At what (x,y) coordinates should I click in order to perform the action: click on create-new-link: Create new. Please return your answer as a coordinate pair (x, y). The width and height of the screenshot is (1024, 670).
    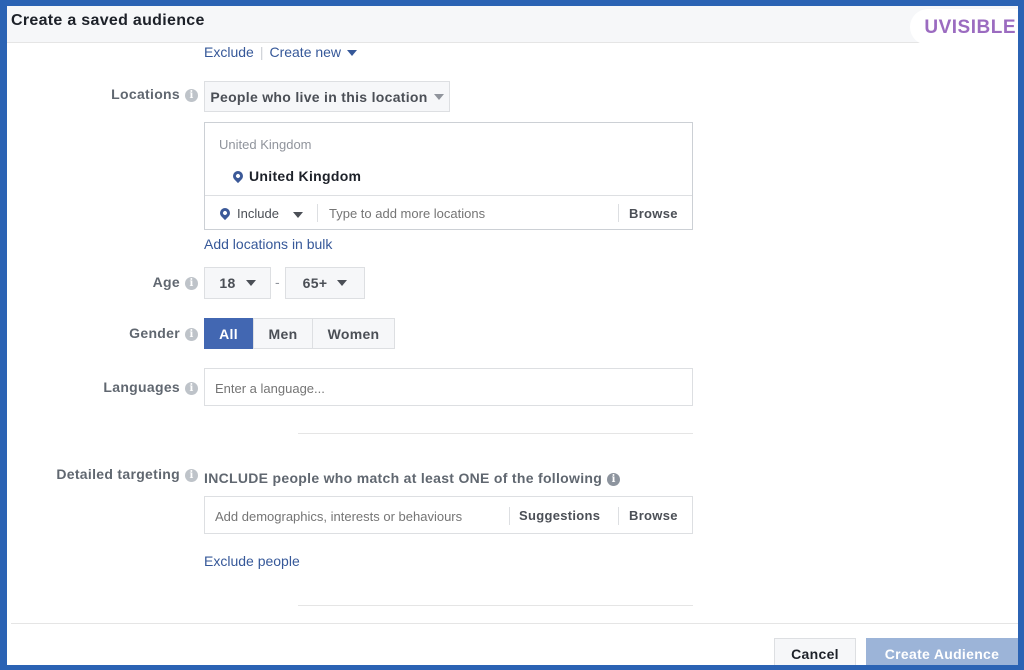
    Looking at the image, I should click on (313, 52).